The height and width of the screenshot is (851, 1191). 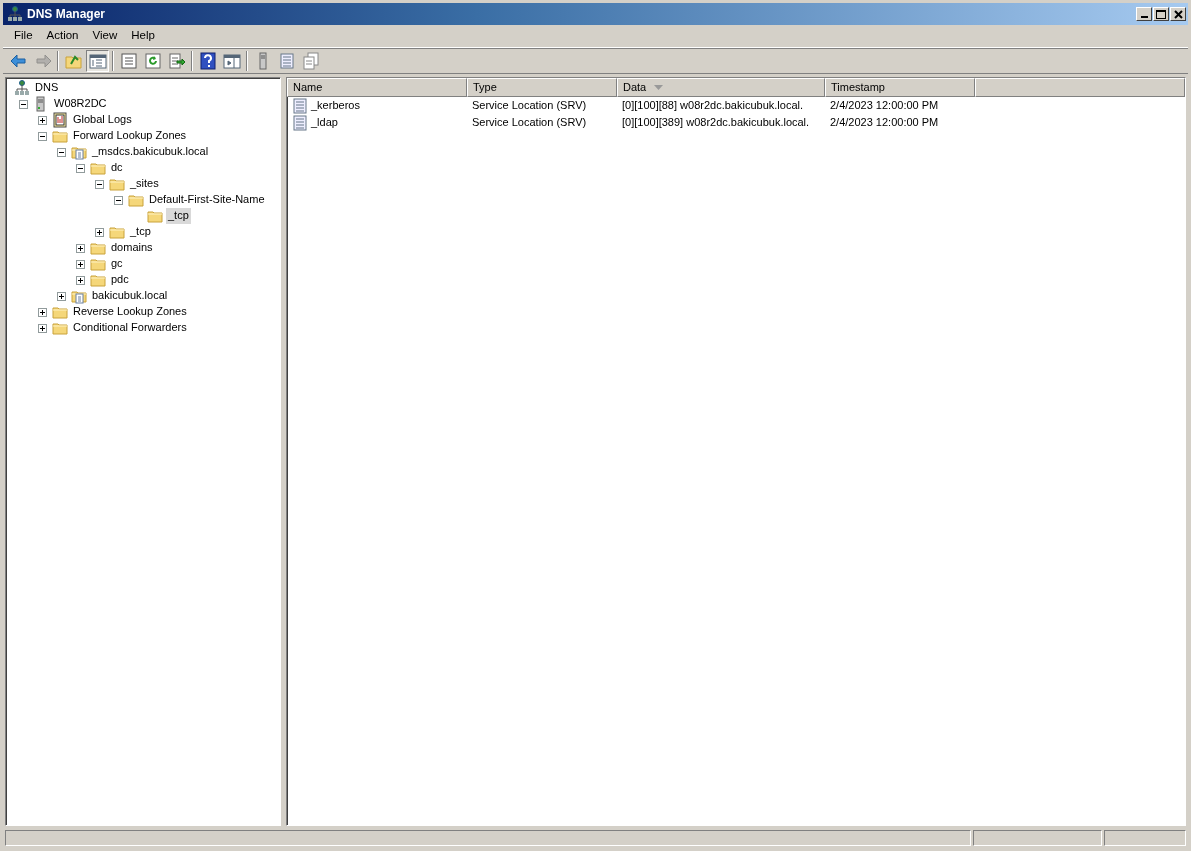 I want to click on copy-icon, so click(x=310, y=61).